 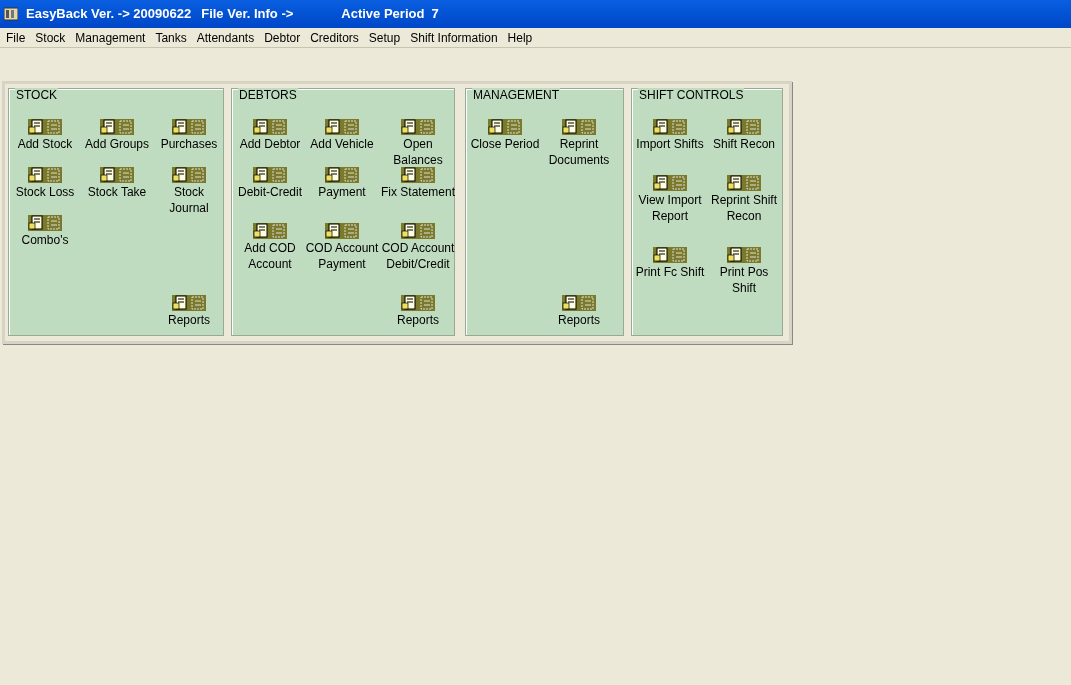 I want to click on menu-item: Stock, so click(x=50, y=37).